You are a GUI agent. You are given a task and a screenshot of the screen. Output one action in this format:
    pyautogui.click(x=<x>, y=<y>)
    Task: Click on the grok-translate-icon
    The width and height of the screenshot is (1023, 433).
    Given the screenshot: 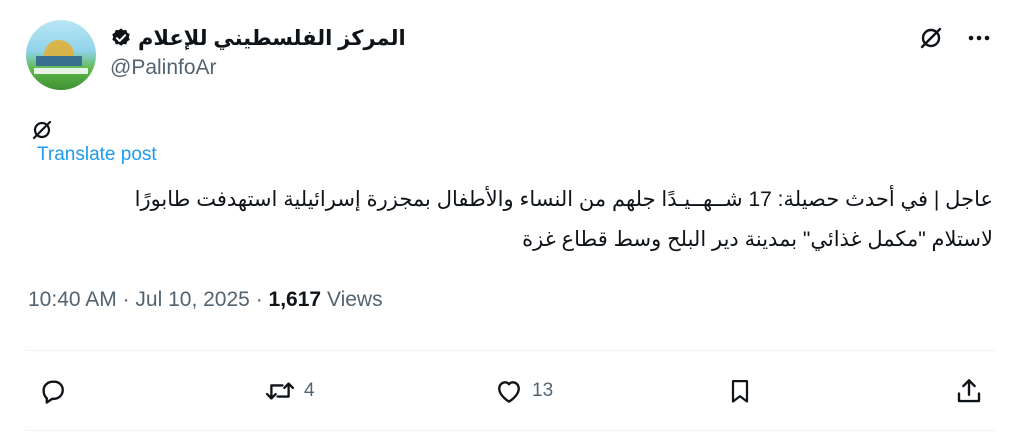 What is the action you would take?
    pyautogui.click(x=42, y=130)
    